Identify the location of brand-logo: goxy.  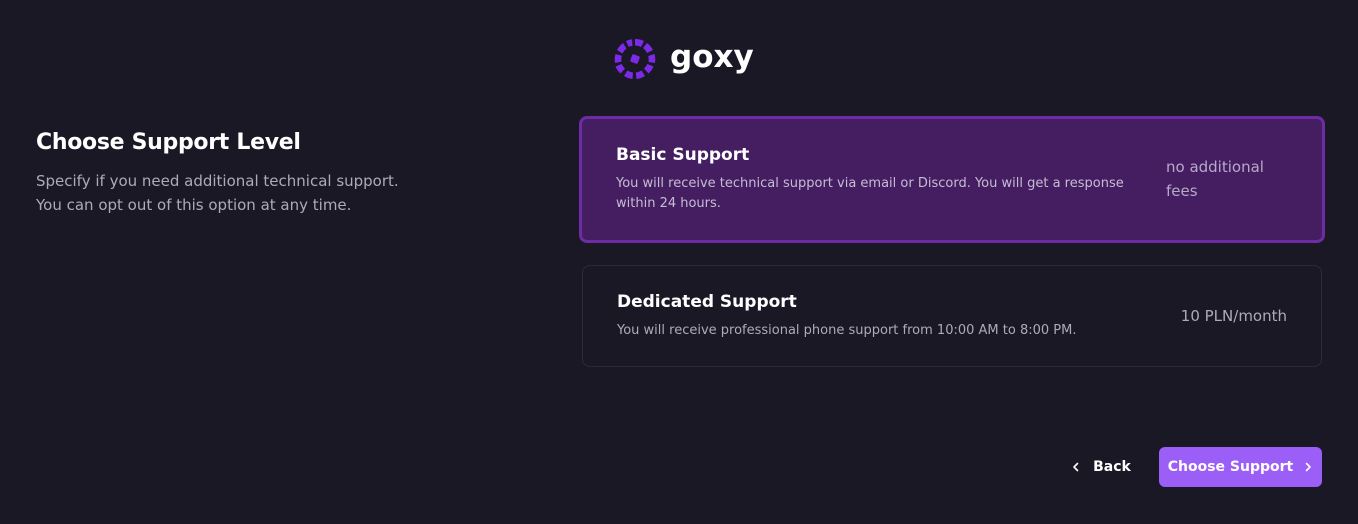
(684, 59).